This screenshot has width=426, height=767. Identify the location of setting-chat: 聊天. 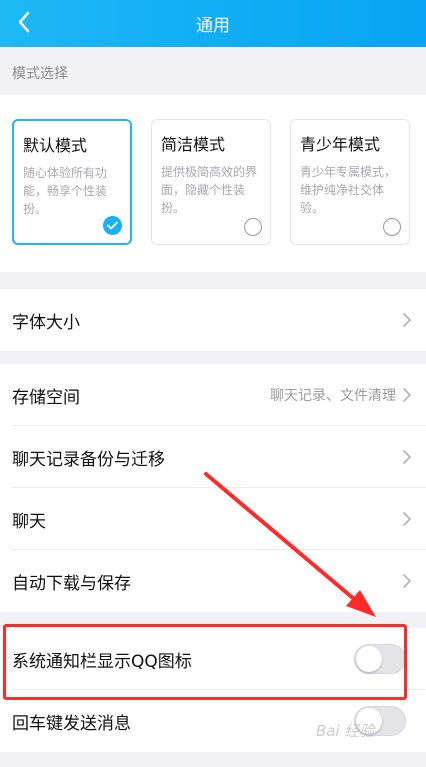
(213, 519).